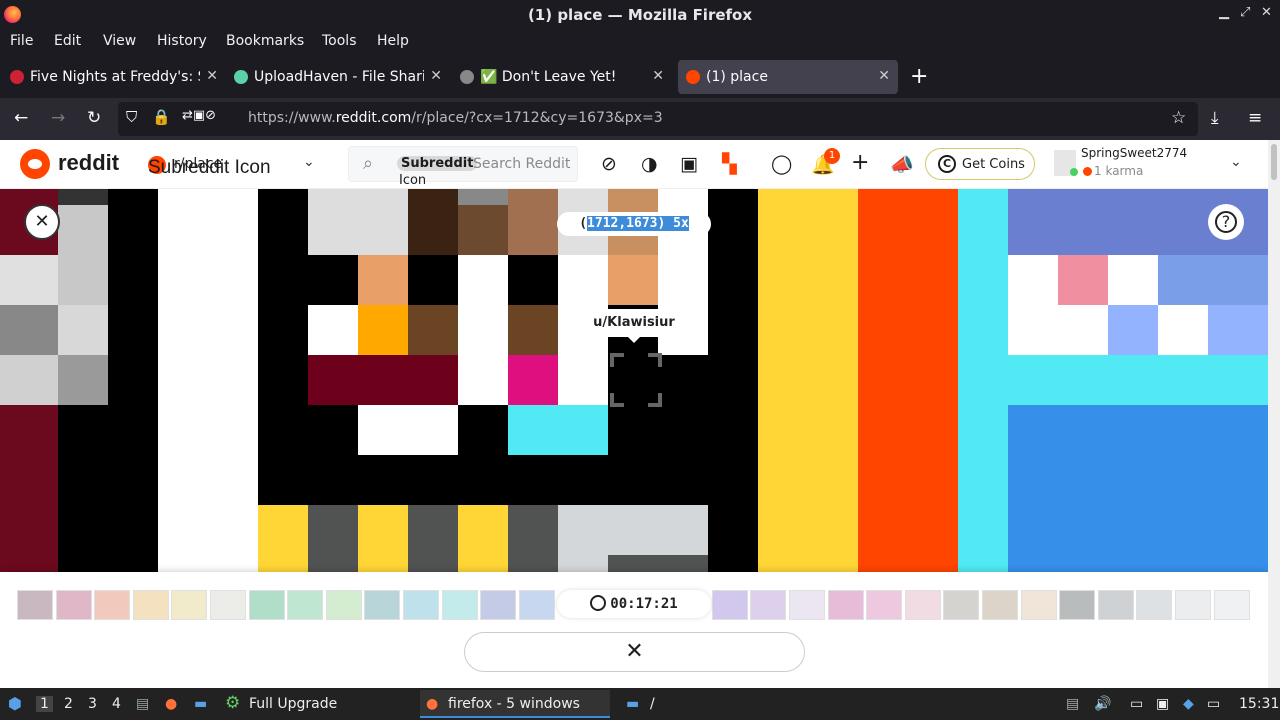 The width and height of the screenshot is (1280, 720). What do you see at coordinates (92, 704) in the screenshot?
I see `workspace-3: 3` at bounding box center [92, 704].